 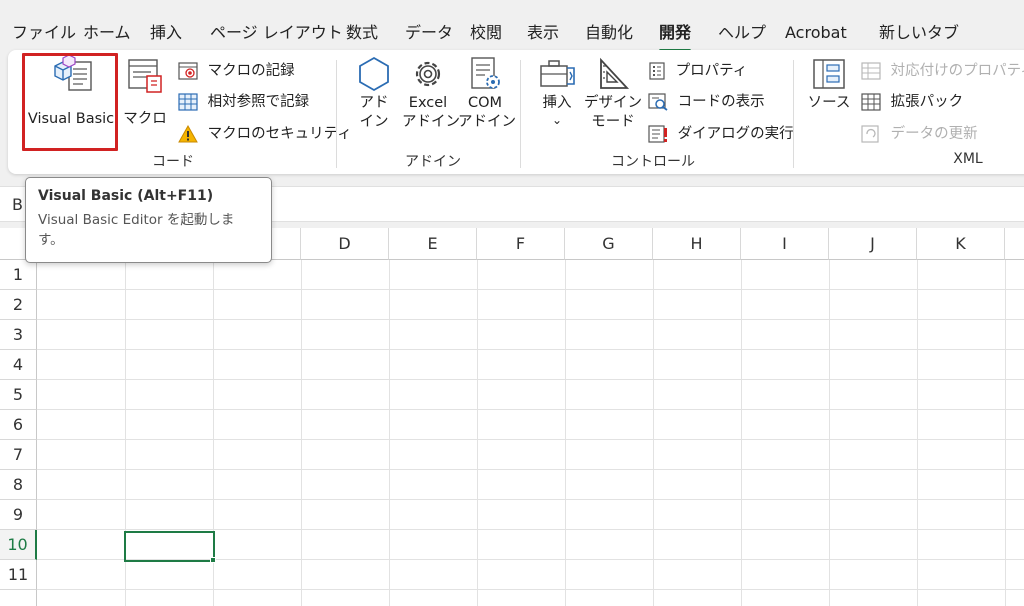 What do you see at coordinates (521, 244) in the screenshot?
I see `column-header-f: F` at bounding box center [521, 244].